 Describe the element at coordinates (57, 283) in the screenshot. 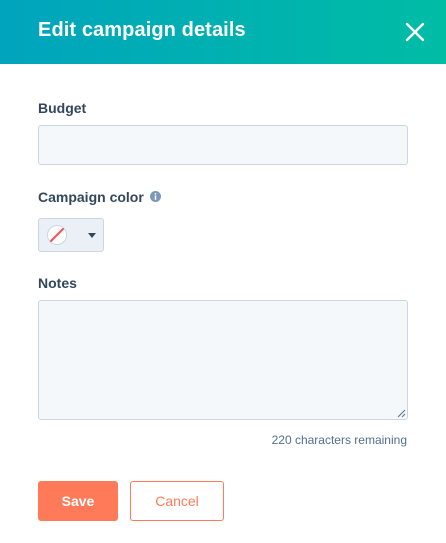

I see `notes-label: Notes` at that location.